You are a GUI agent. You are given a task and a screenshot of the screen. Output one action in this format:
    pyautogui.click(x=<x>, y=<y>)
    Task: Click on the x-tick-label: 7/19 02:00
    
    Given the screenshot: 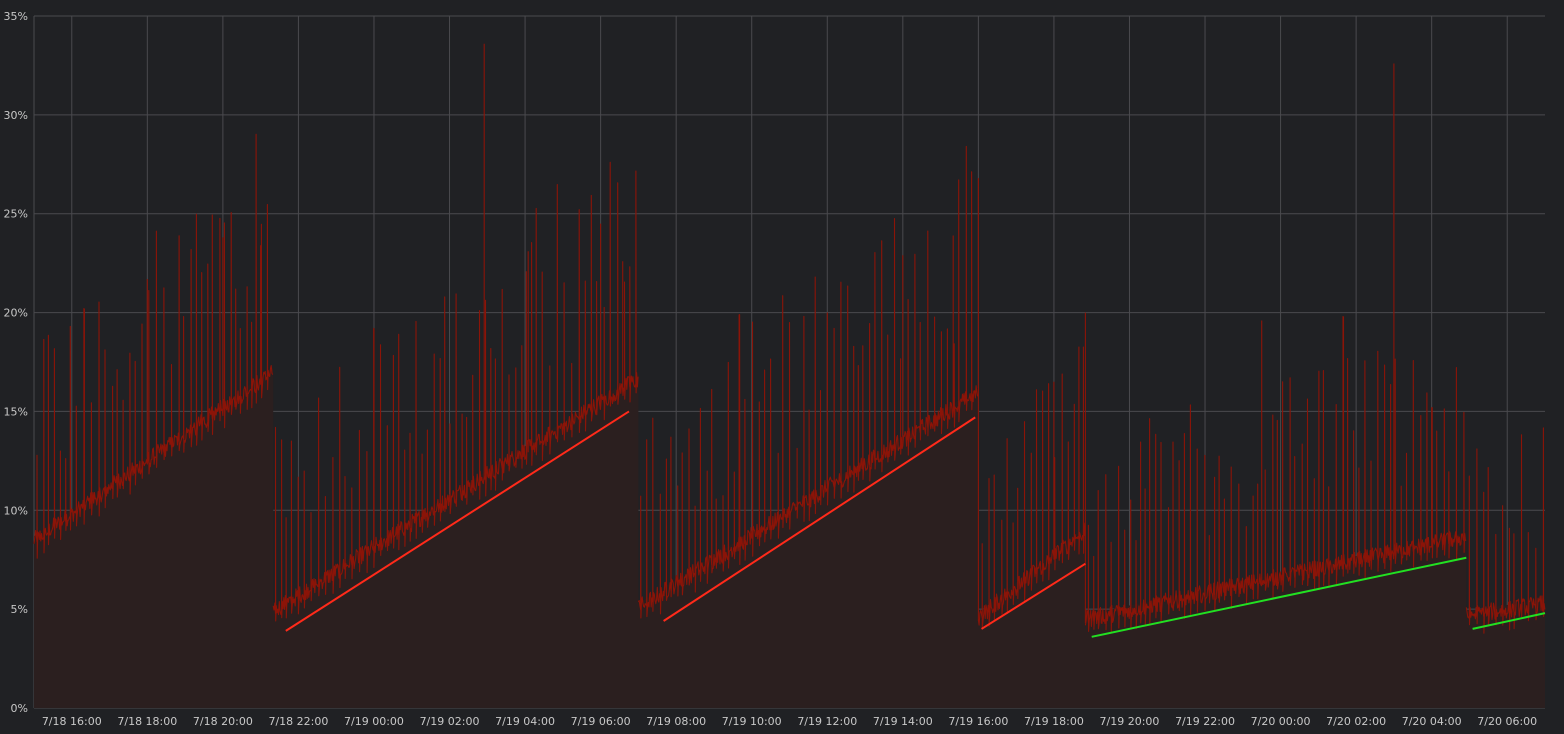 What is the action you would take?
    pyautogui.click(x=450, y=721)
    